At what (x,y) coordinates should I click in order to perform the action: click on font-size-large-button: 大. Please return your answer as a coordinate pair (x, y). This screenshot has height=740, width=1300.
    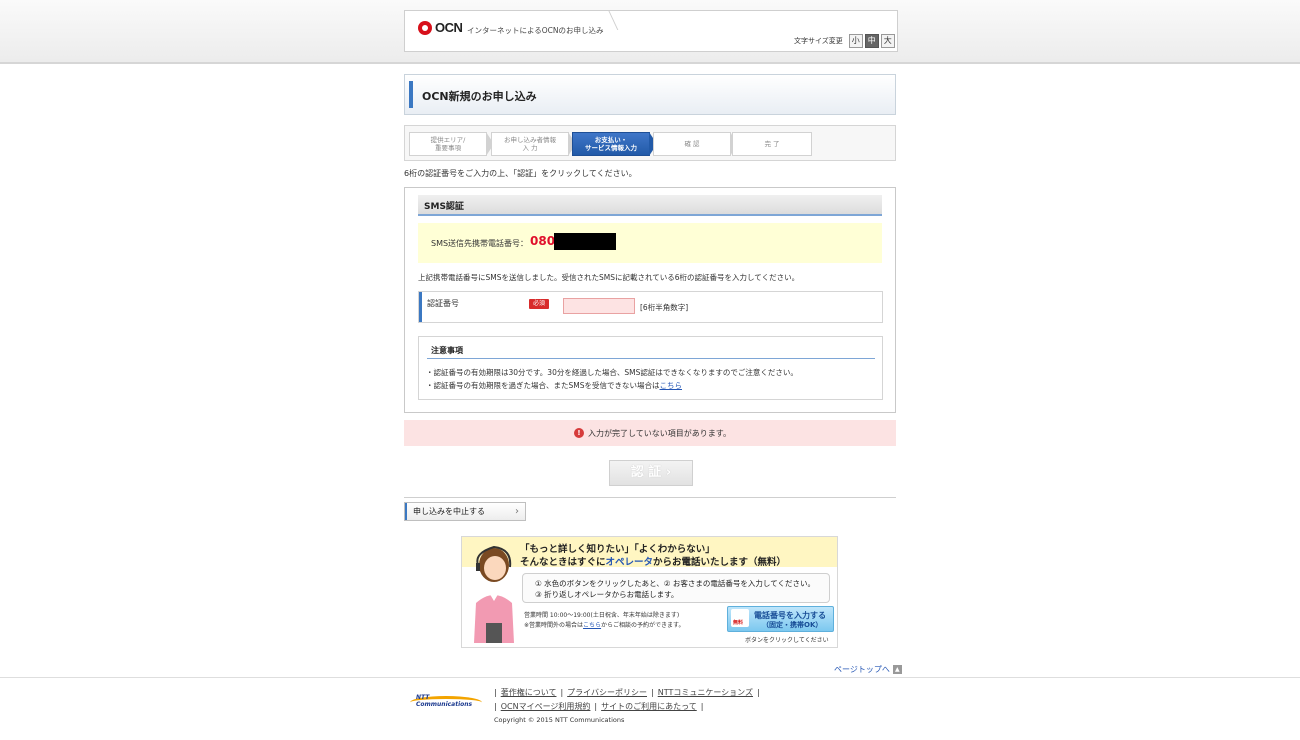
    Looking at the image, I should click on (887, 41).